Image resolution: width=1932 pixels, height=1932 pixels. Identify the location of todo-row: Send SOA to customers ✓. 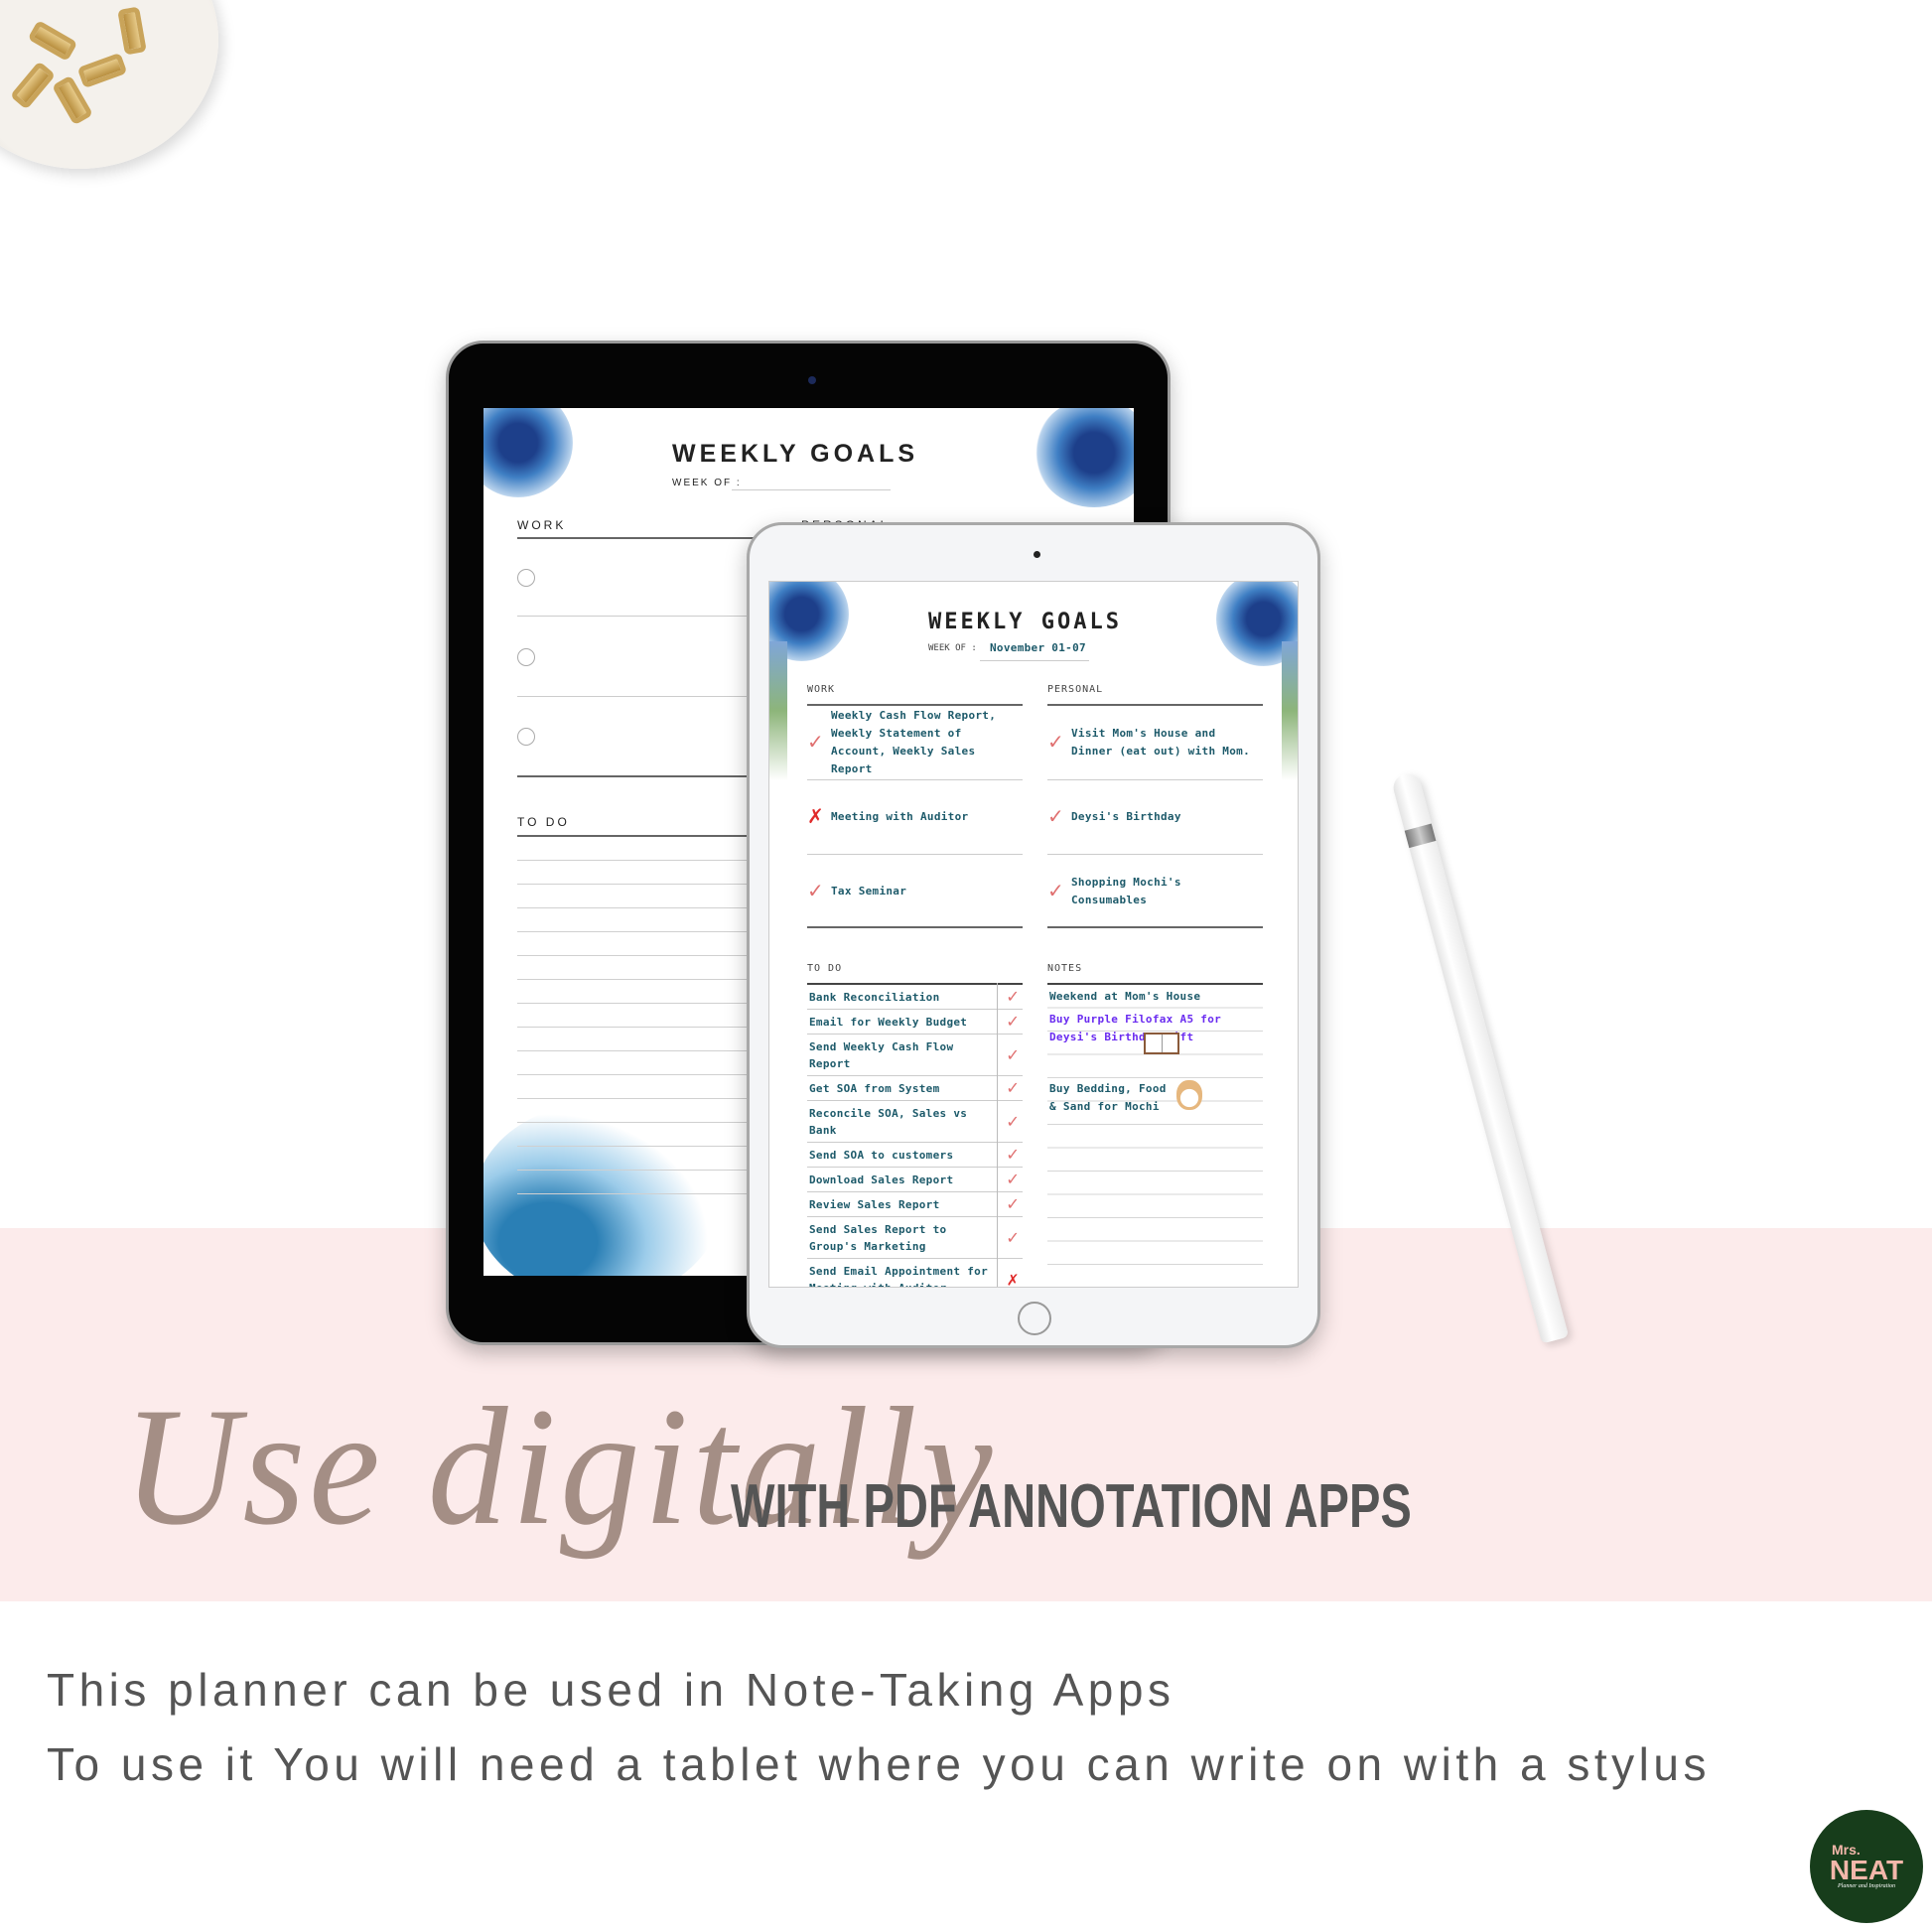
(915, 1156).